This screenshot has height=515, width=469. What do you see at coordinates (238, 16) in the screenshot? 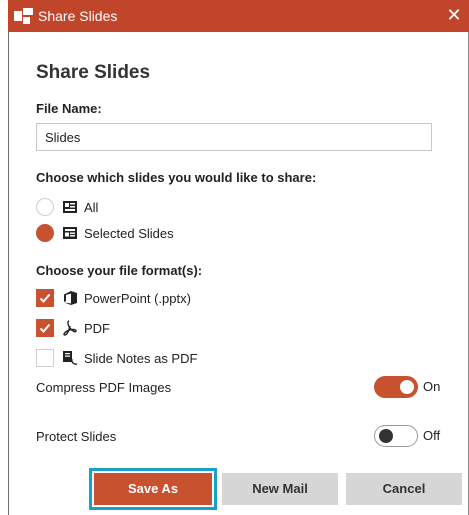
I see `title-bar: Share Slides ✕` at bounding box center [238, 16].